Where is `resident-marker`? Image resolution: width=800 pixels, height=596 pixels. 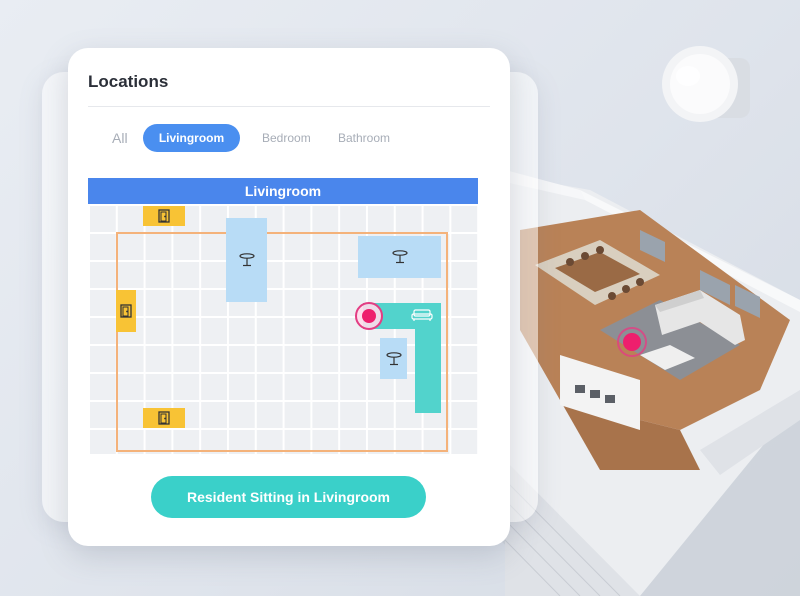 resident-marker is located at coordinates (369, 316).